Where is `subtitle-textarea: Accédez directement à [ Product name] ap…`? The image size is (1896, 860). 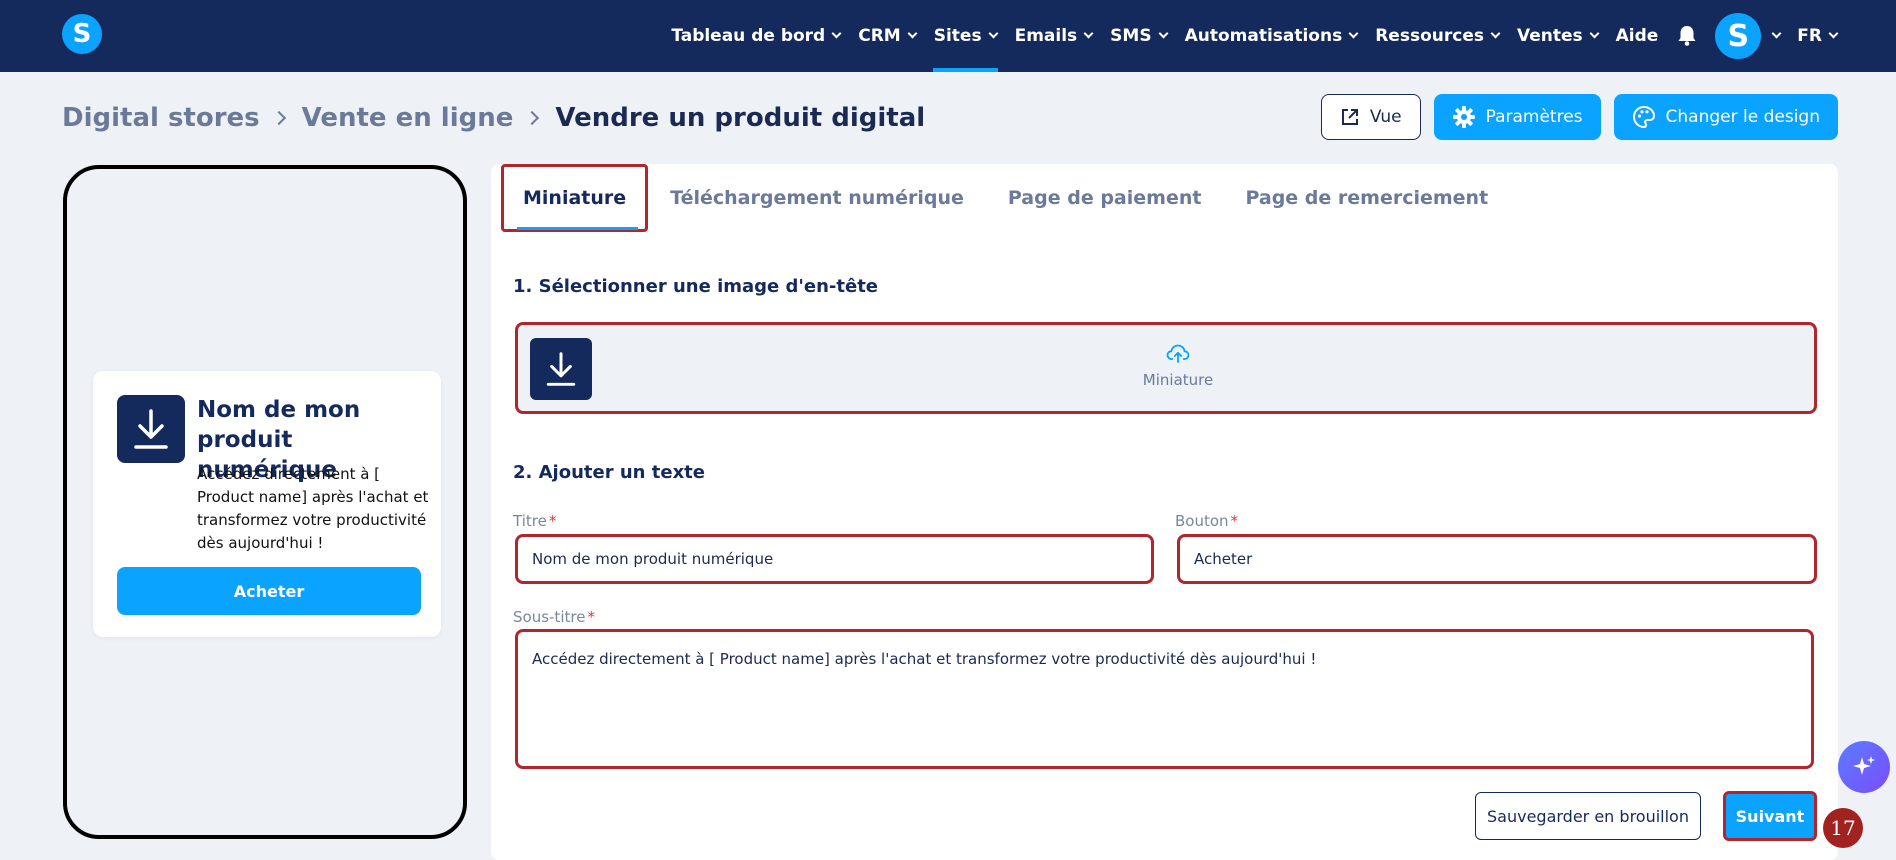
subtitle-textarea: Accédez directement à [ Product name] ap… is located at coordinates (1164, 699).